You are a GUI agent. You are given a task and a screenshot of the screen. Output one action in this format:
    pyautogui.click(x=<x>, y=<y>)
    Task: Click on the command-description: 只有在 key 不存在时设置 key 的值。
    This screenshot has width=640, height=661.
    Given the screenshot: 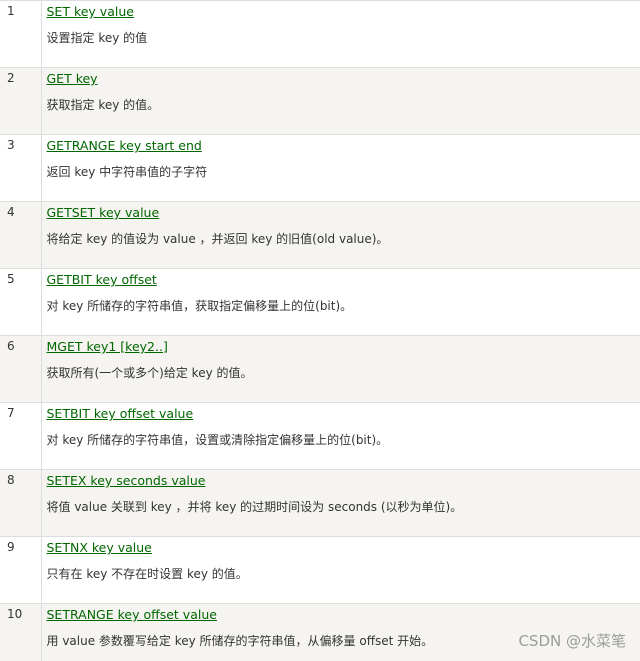 What is the action you would take?
    pyautogui.click(x=147, y=574)
    